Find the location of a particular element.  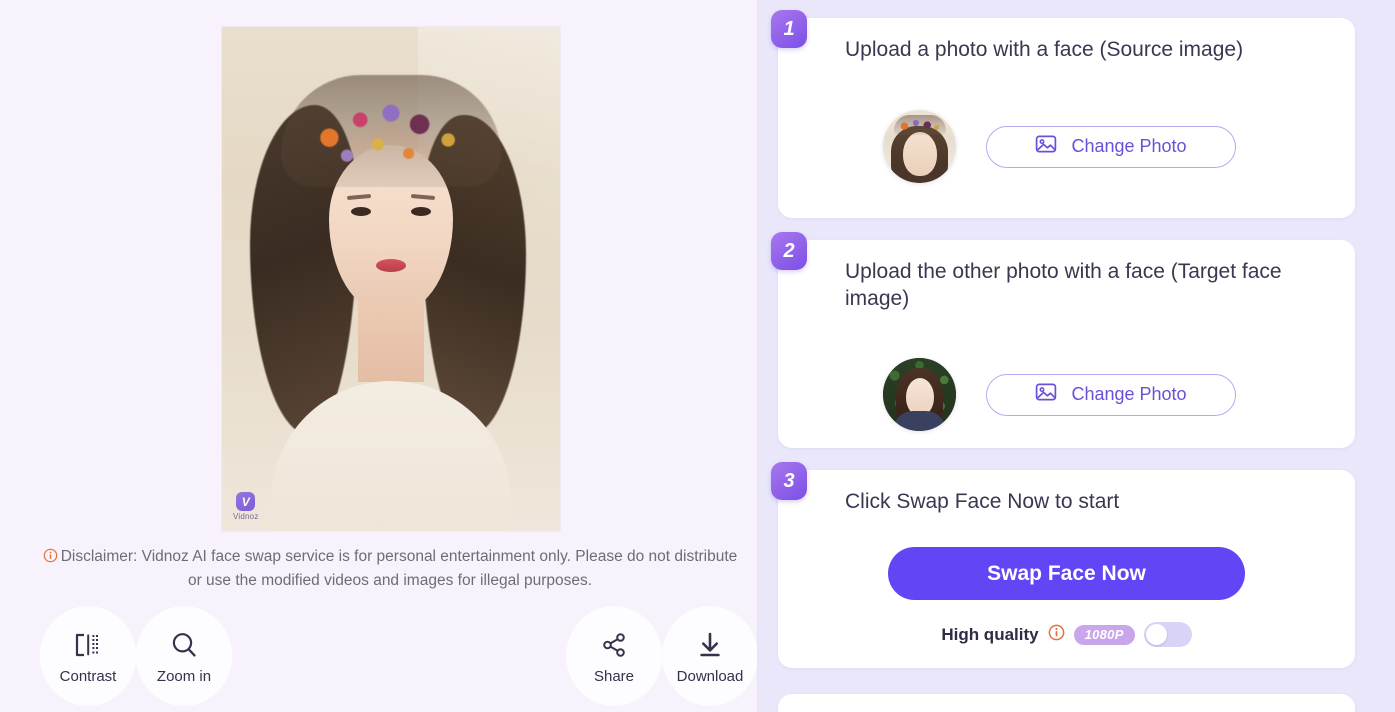

step-number-badge-3: 3 is located at coordinates (789, 481).